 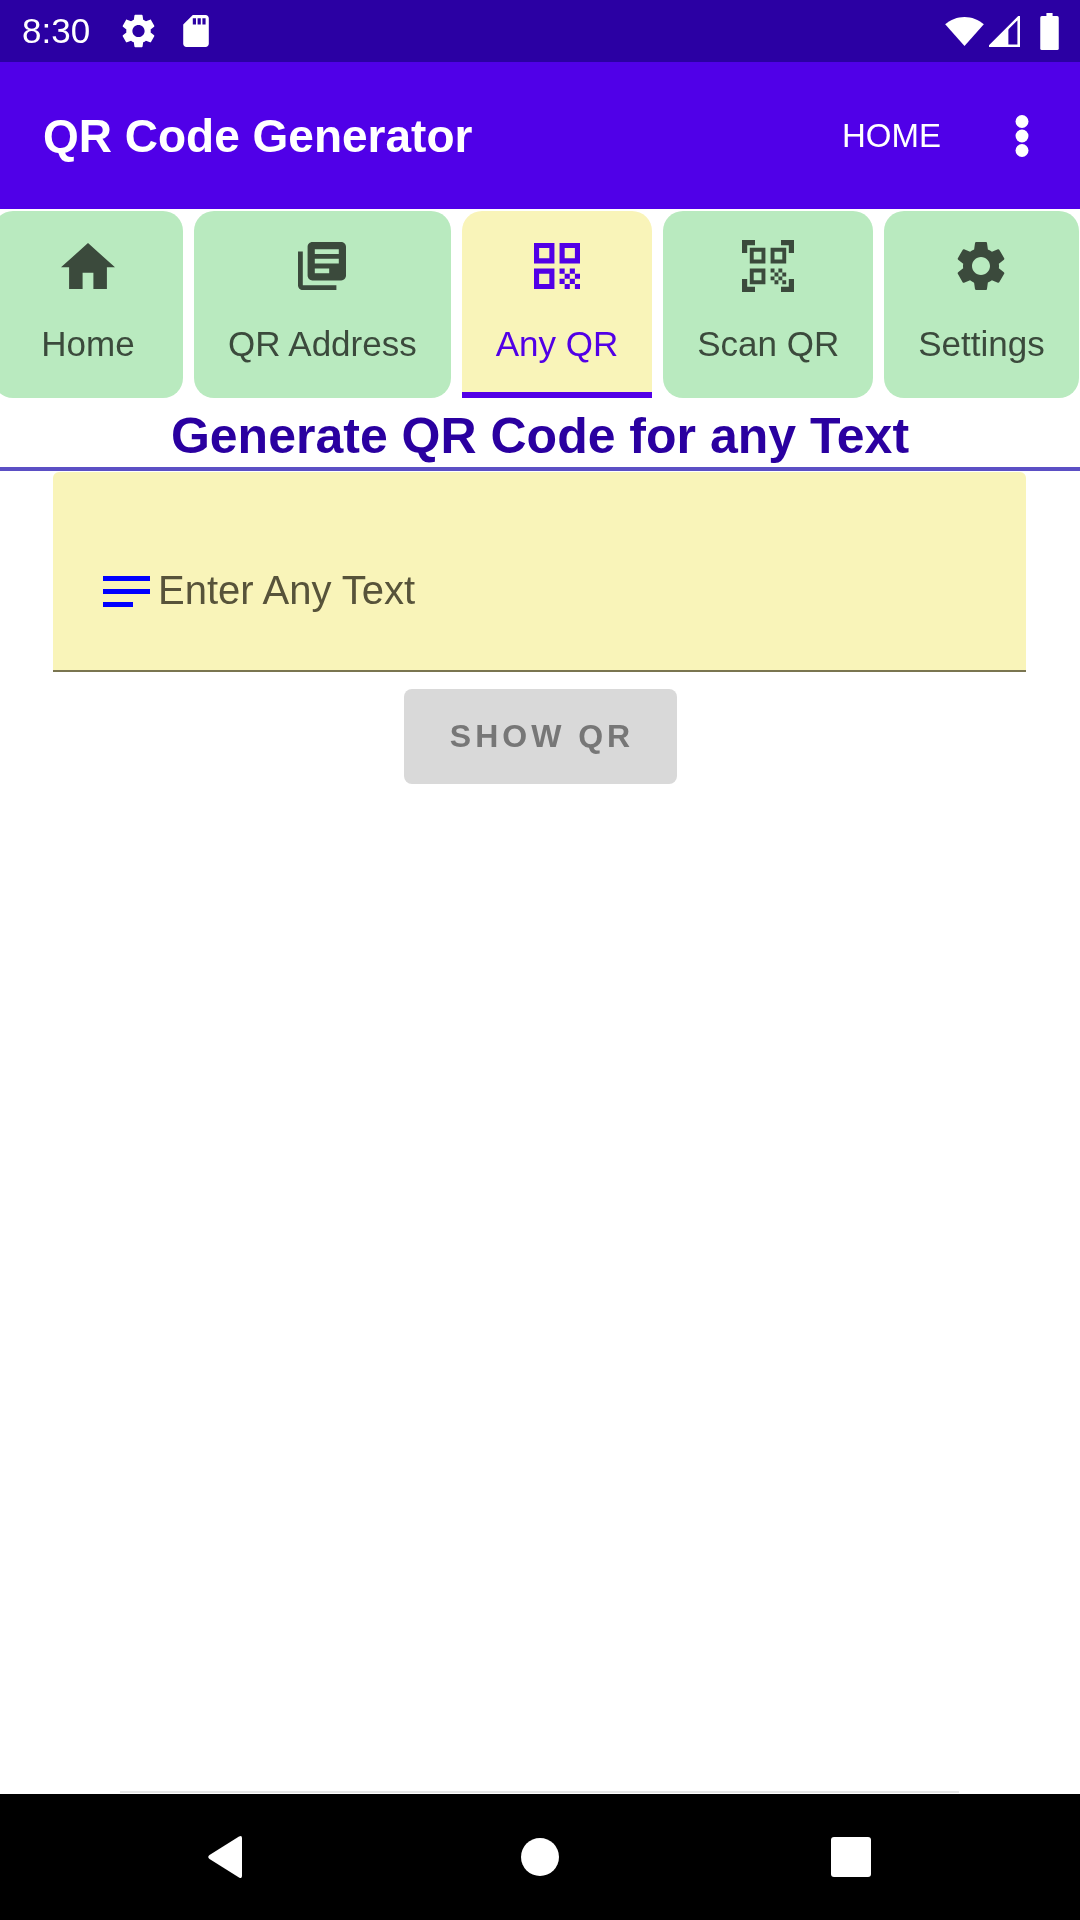 What do you see at coordinates (225, 1857) in the screenshot?
I see `back-icon` at bounding box center [225, 1857].